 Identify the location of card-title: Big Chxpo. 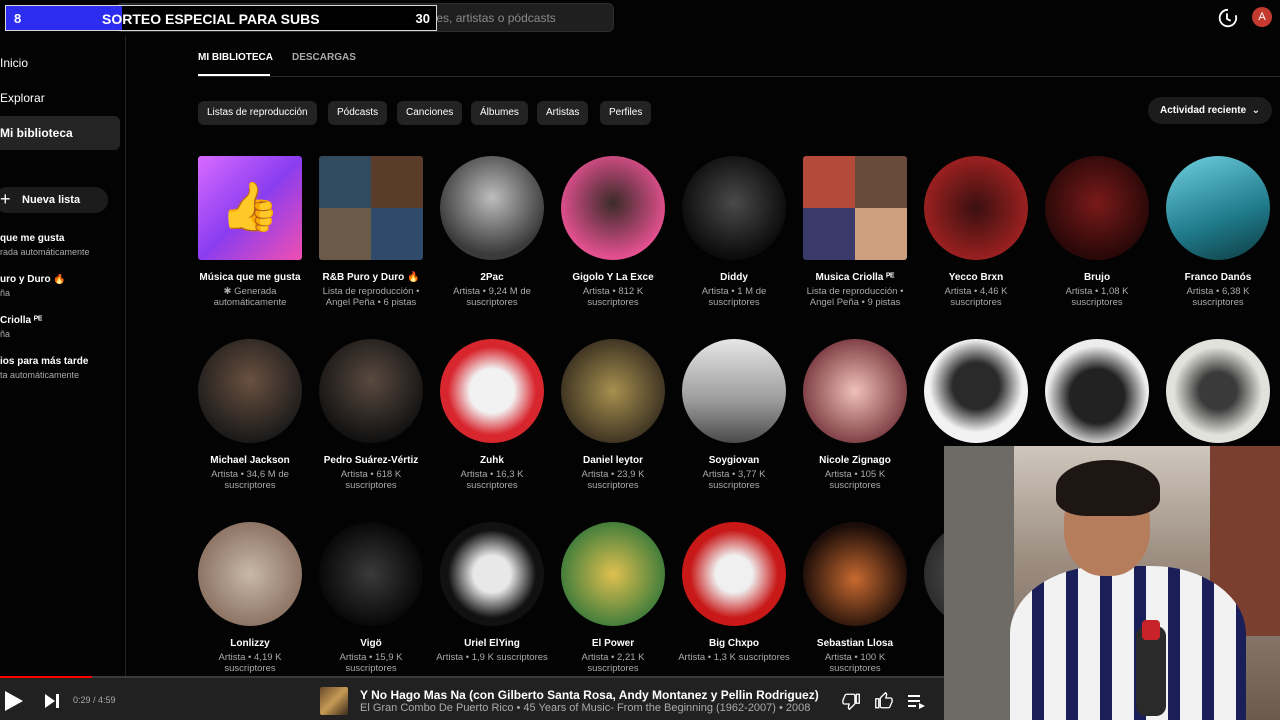
(734, 643).